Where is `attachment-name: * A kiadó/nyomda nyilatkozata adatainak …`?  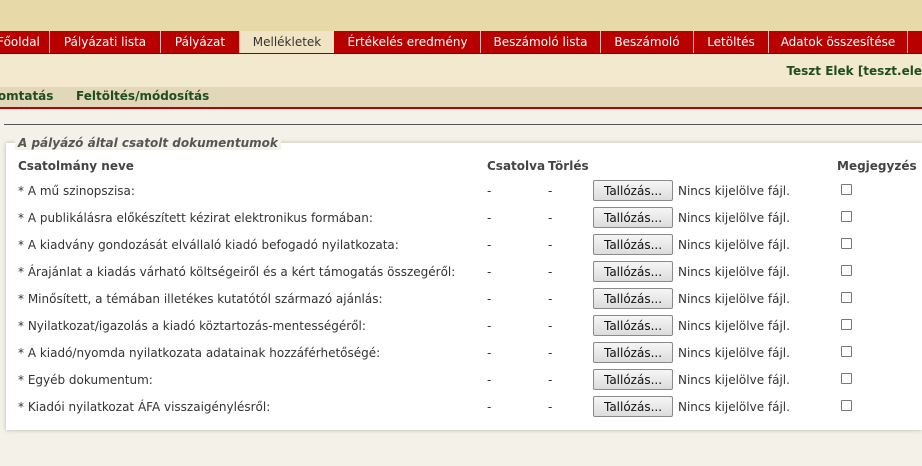
attachment-name: * A kiadó/nyomda nyilatkozata adatainak … is located at coordinates (199, 353).